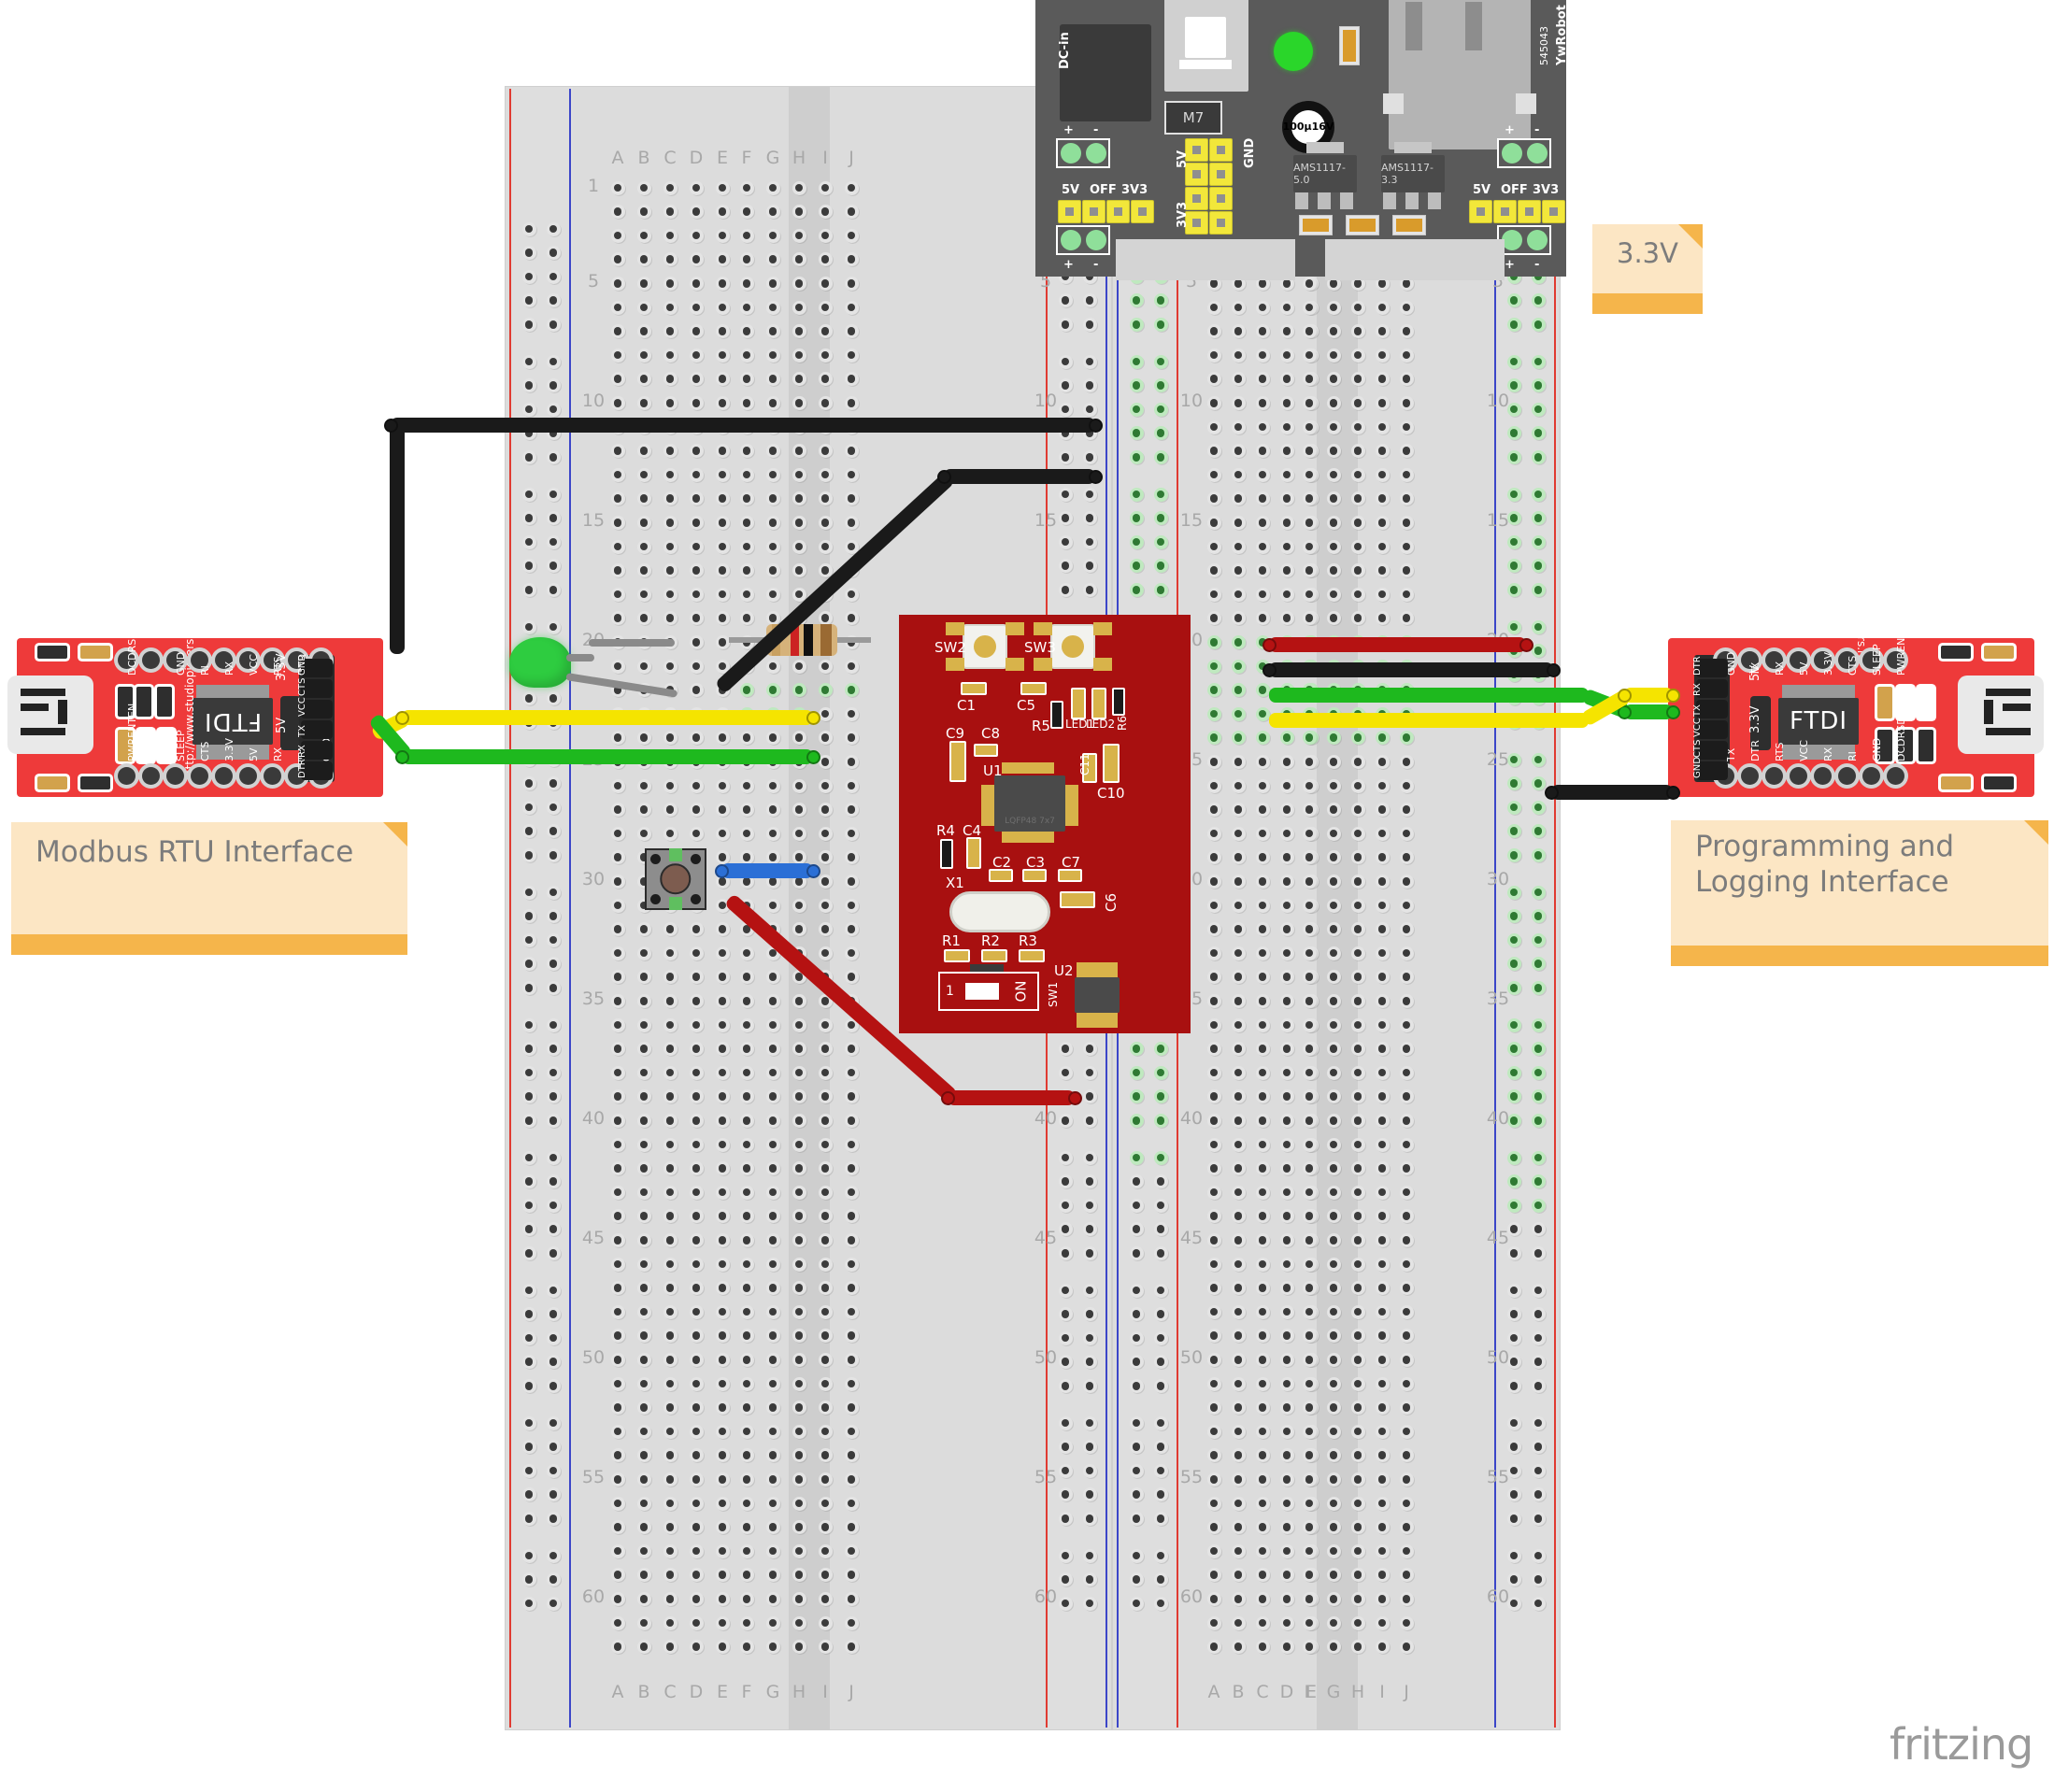 The height and width of the screenshot is (1792, 2054). What do you see at coordinates (1011, 1097) in the screenshot?
I see `wire-button-red-horiz` at bounding box center [1011, 1097].